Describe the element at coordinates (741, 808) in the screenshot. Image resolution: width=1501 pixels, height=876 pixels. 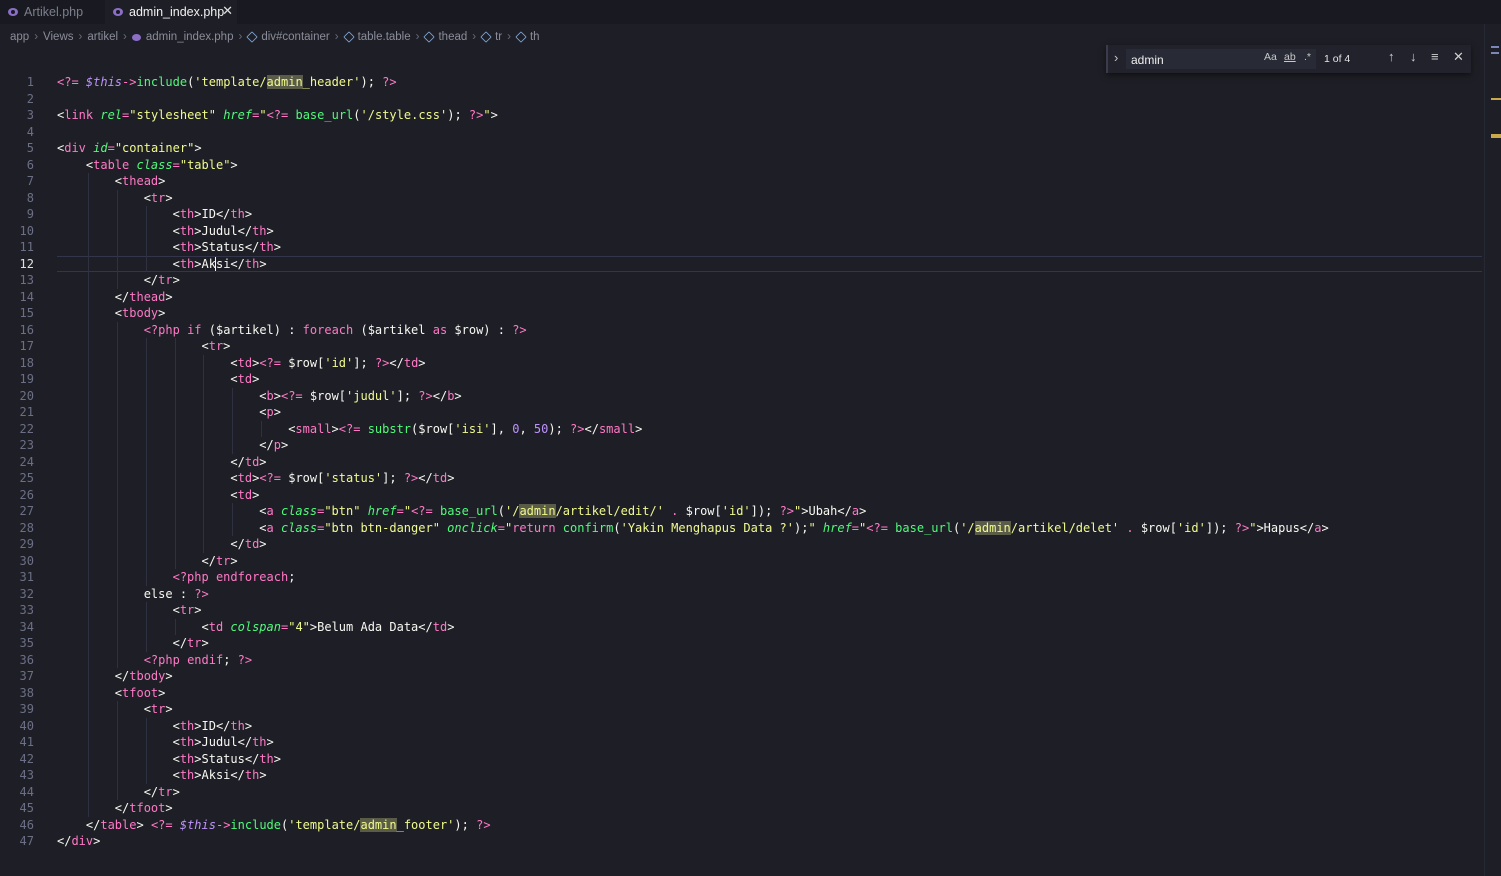
I see `code-line: 45 </tfoot>` at that location.